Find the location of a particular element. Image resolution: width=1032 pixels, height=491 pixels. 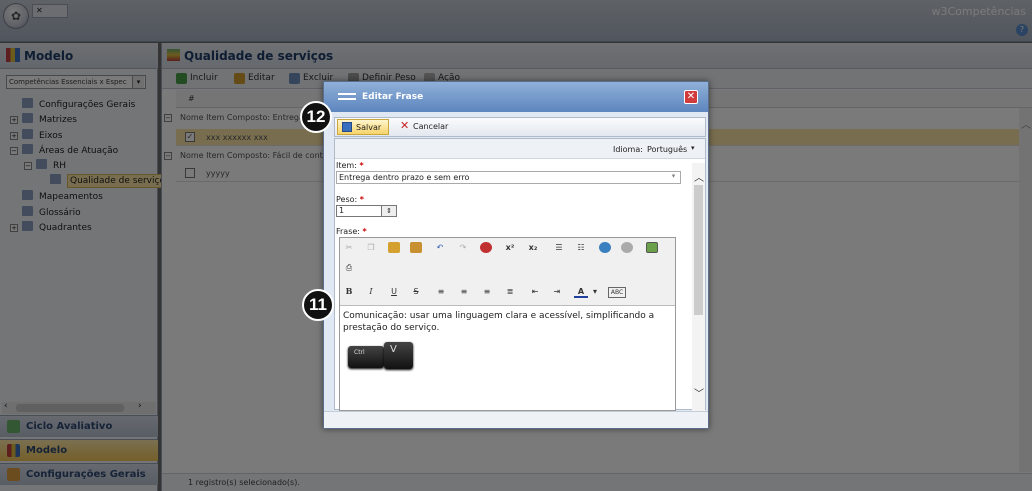

cut-icon: ✂ is located at coordinates (349, 247).